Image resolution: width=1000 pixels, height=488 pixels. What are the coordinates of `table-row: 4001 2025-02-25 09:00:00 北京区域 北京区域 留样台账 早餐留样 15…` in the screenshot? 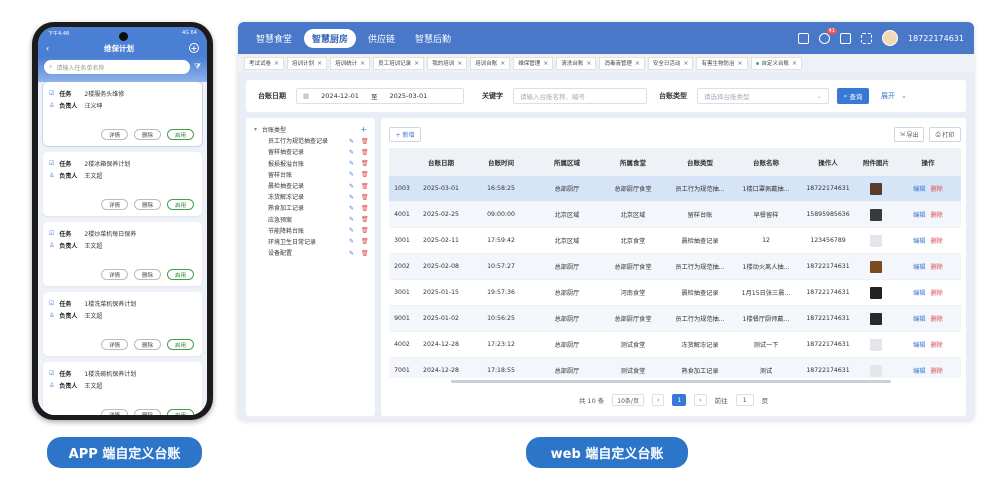 It's located at (675, 215).